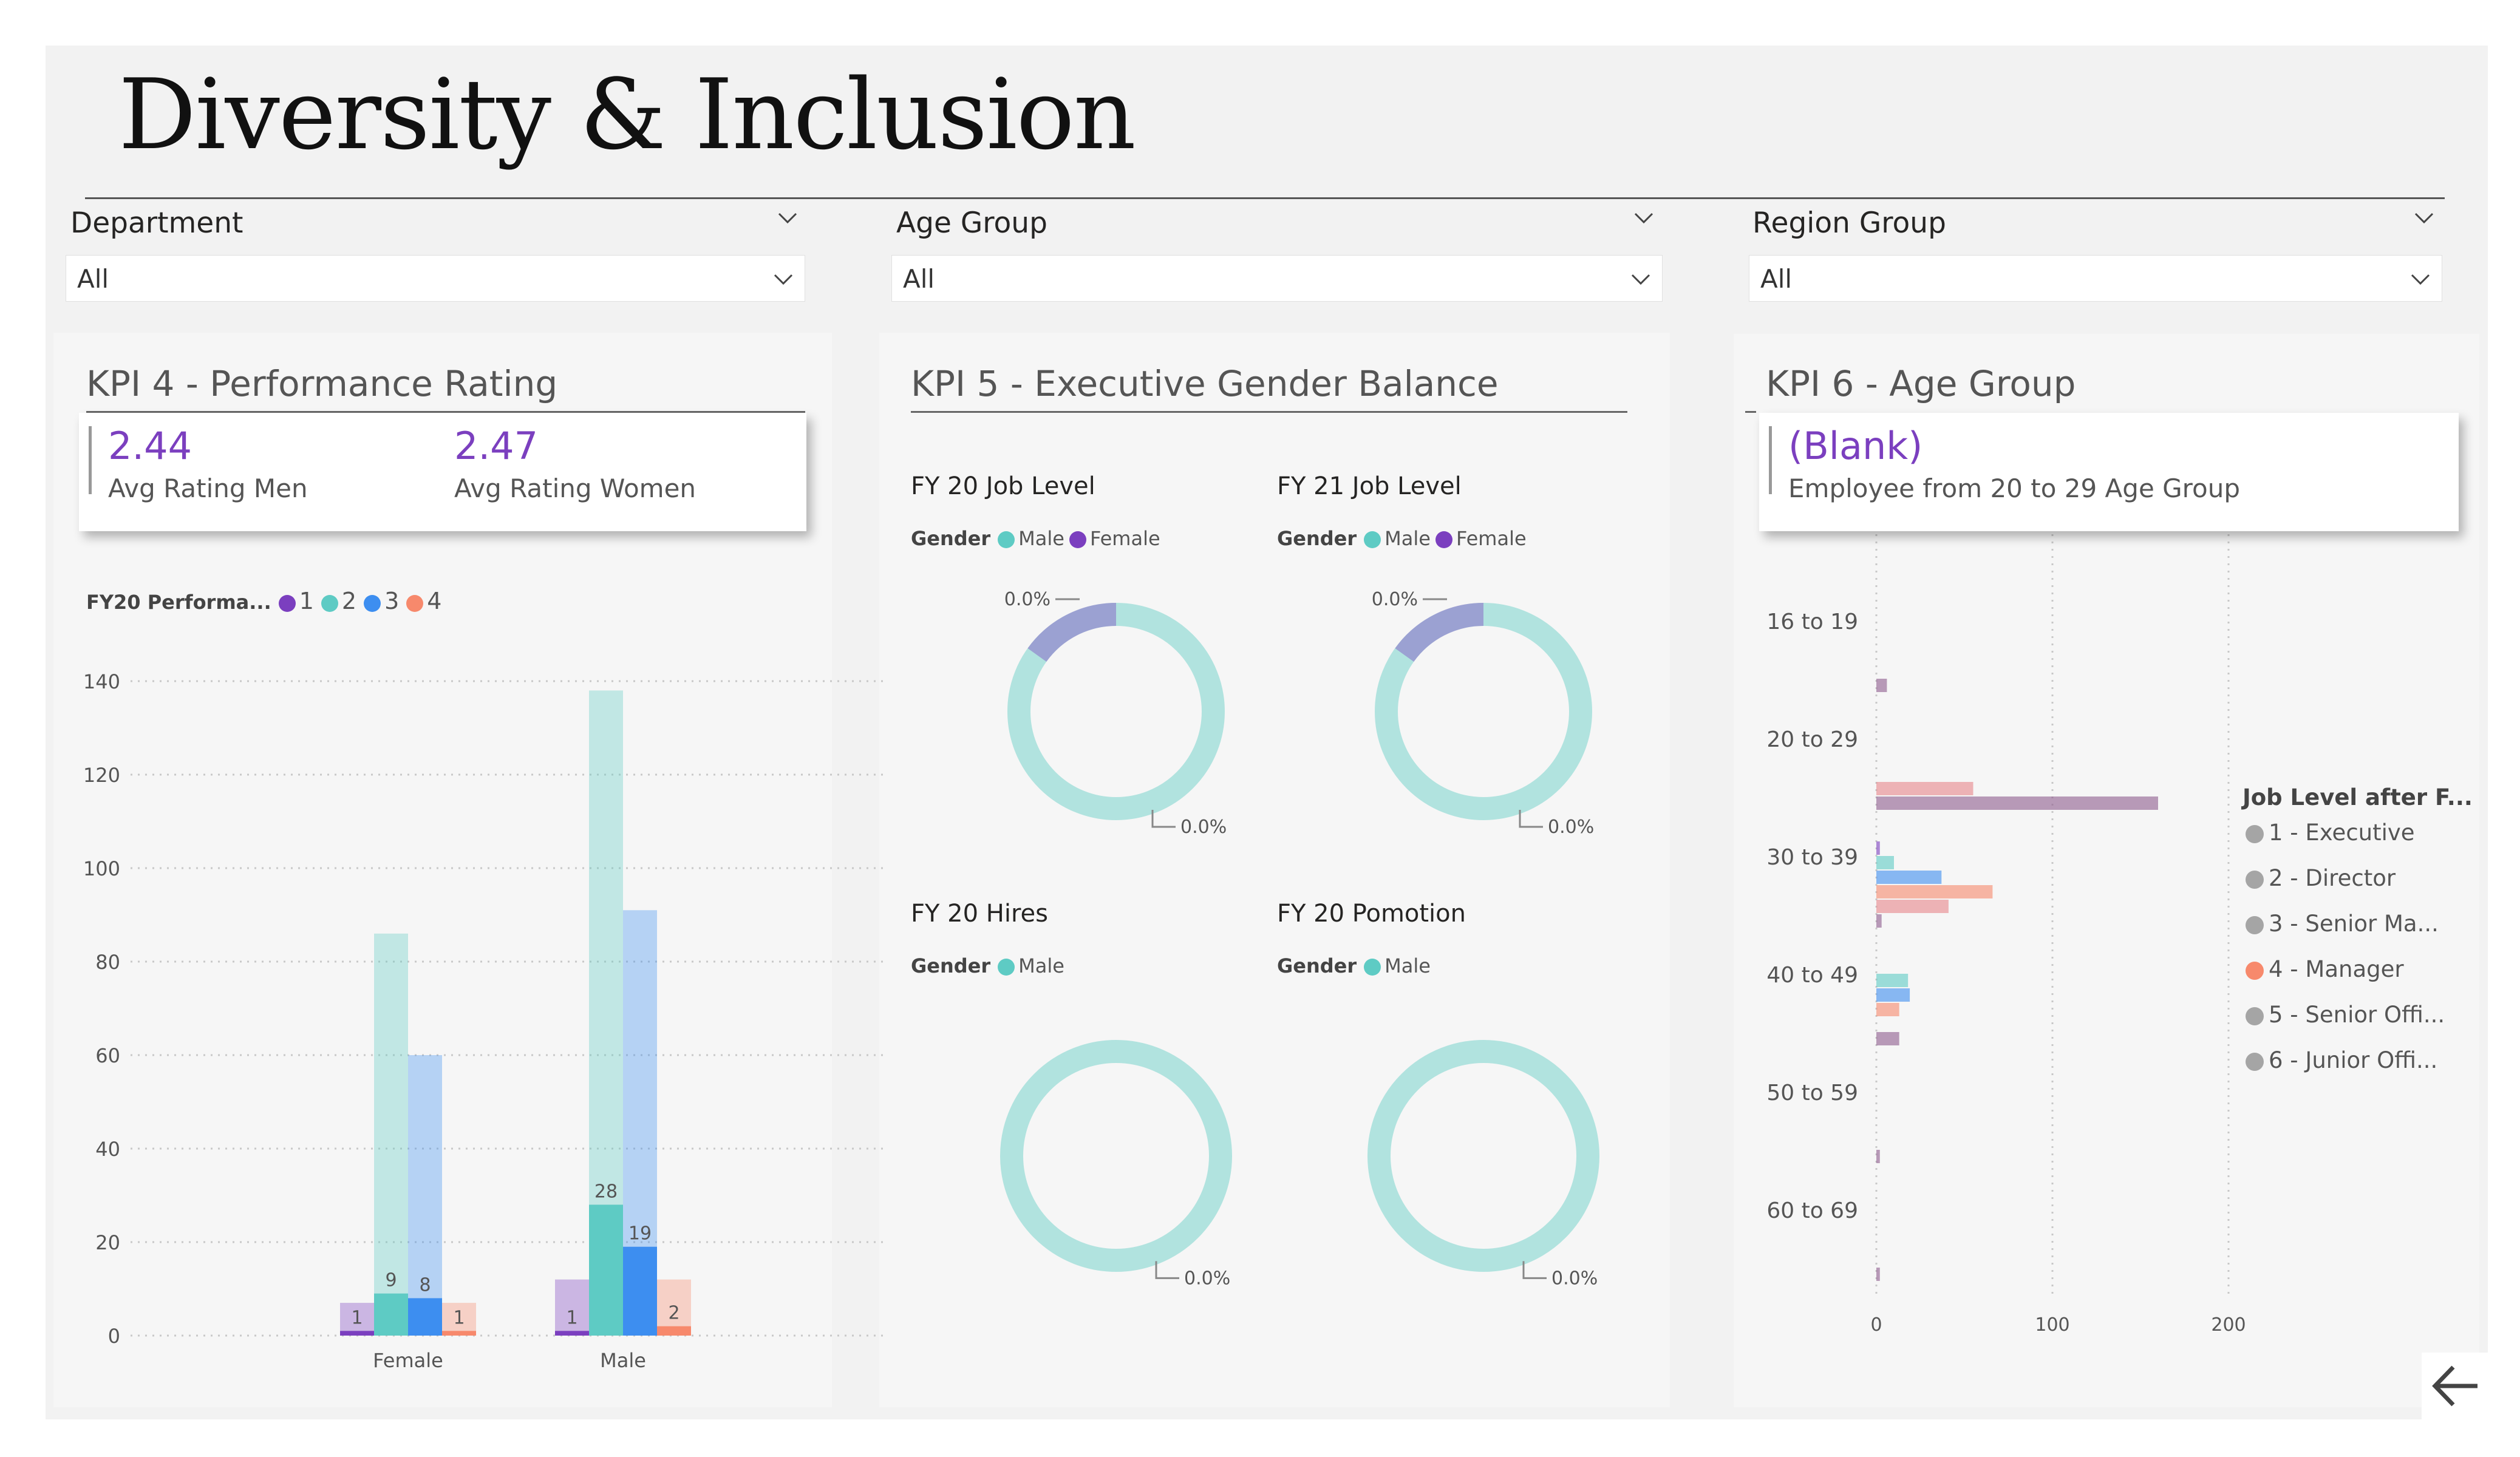 Image resolution: width=2520 pixels, height=1457 pixels. What do you see at coordinates (2342, 833) in the screenshot?
I see `job-level-legend-label: 1 - Executive` at bounding box center [2342, 833].